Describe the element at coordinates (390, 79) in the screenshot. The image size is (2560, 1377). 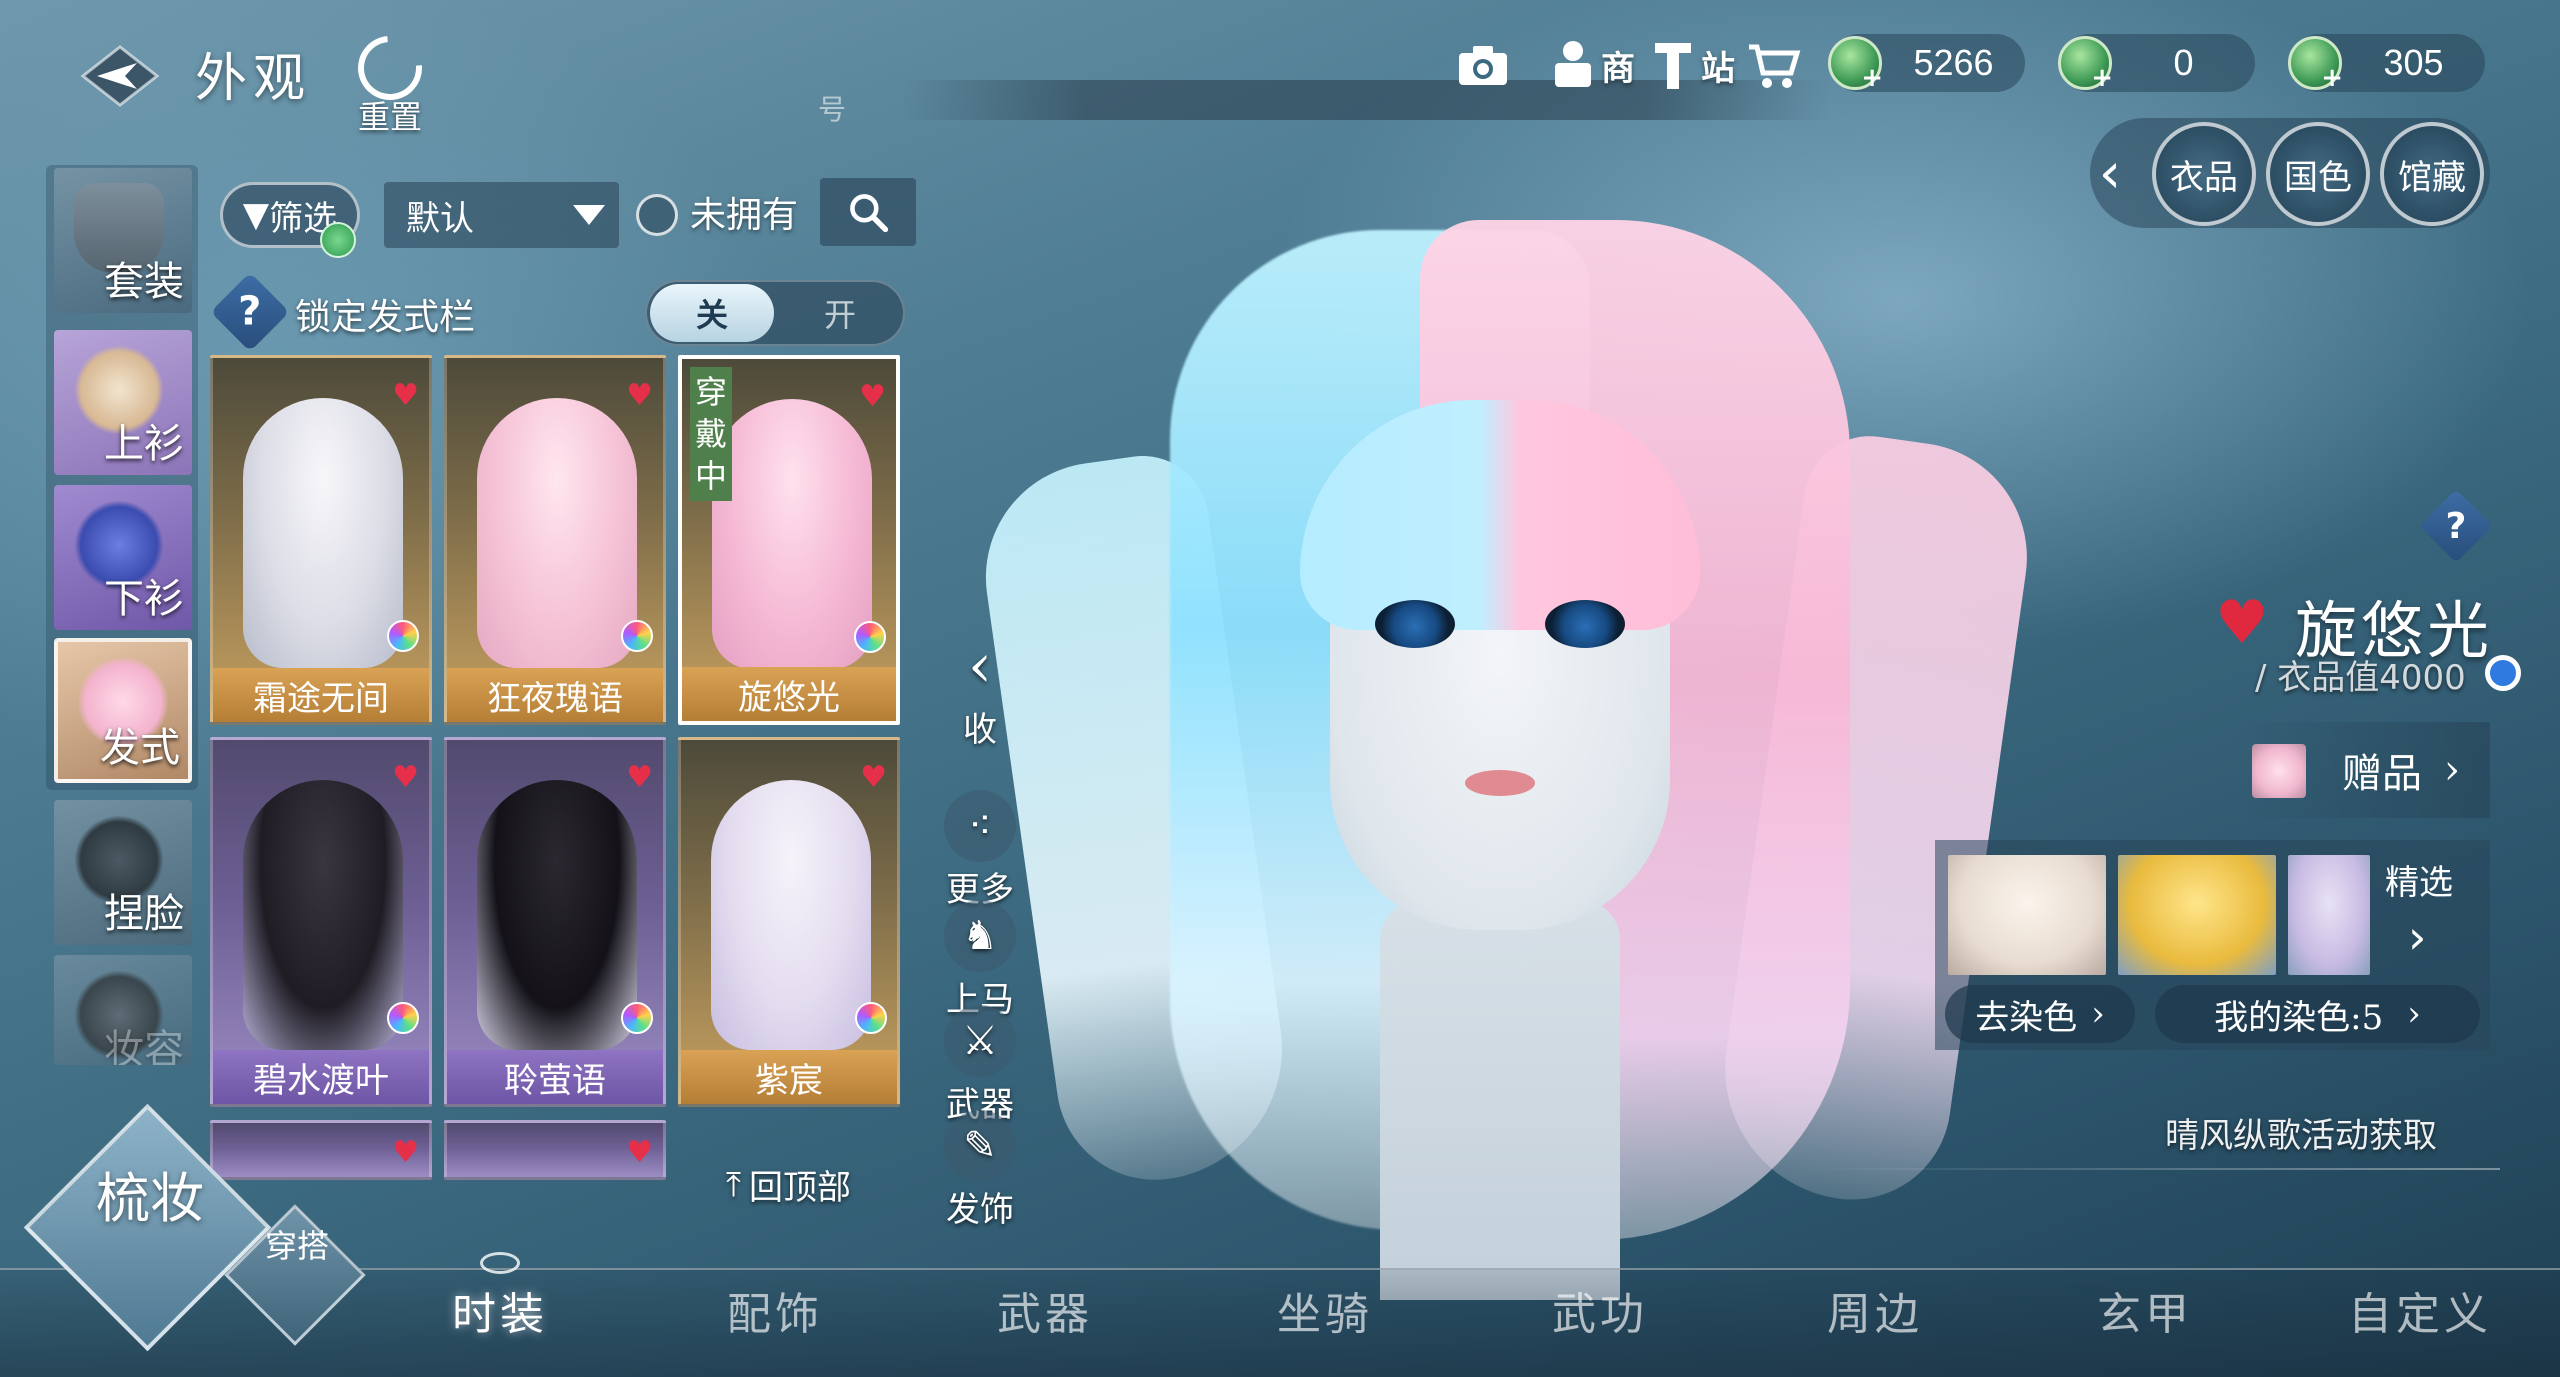
I see `reset-button: 重置` at that location.